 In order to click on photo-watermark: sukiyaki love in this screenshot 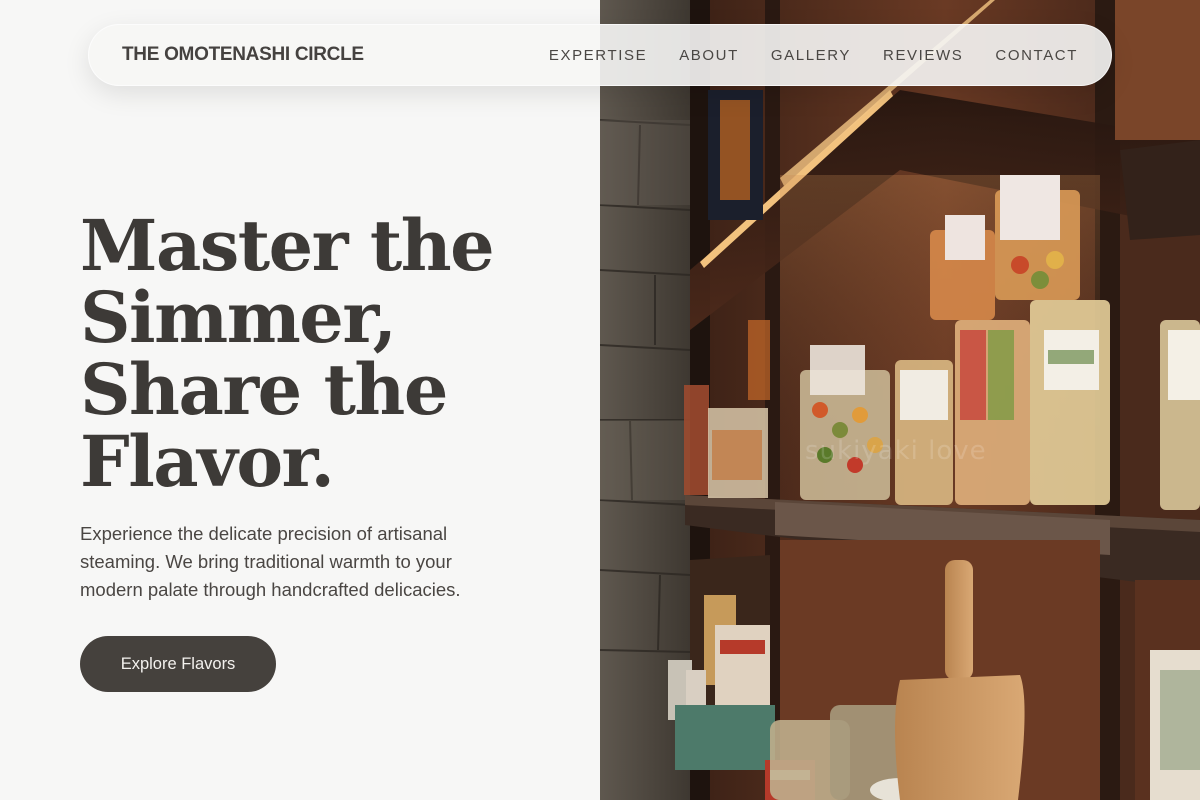, I will do `click(896, 451)`.